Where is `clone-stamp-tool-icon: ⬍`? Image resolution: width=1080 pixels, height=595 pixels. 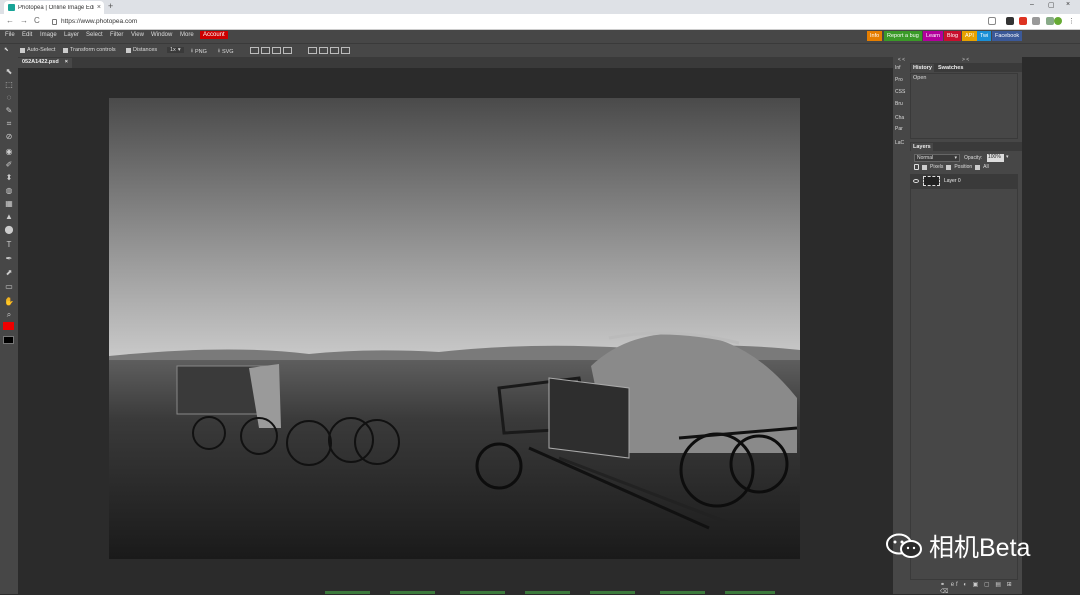 clone-stamp-tool-icon: ⬍ is located at coordinates (9, 177).